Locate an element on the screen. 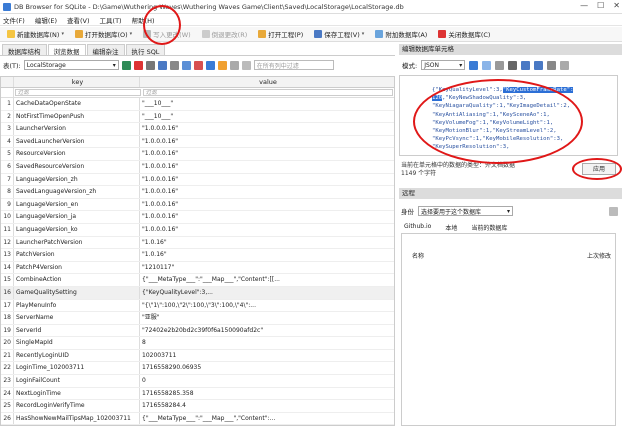  table-row: 2 NotFirstTimeOpenPush "___10___" is located at coordinates (197, 117).